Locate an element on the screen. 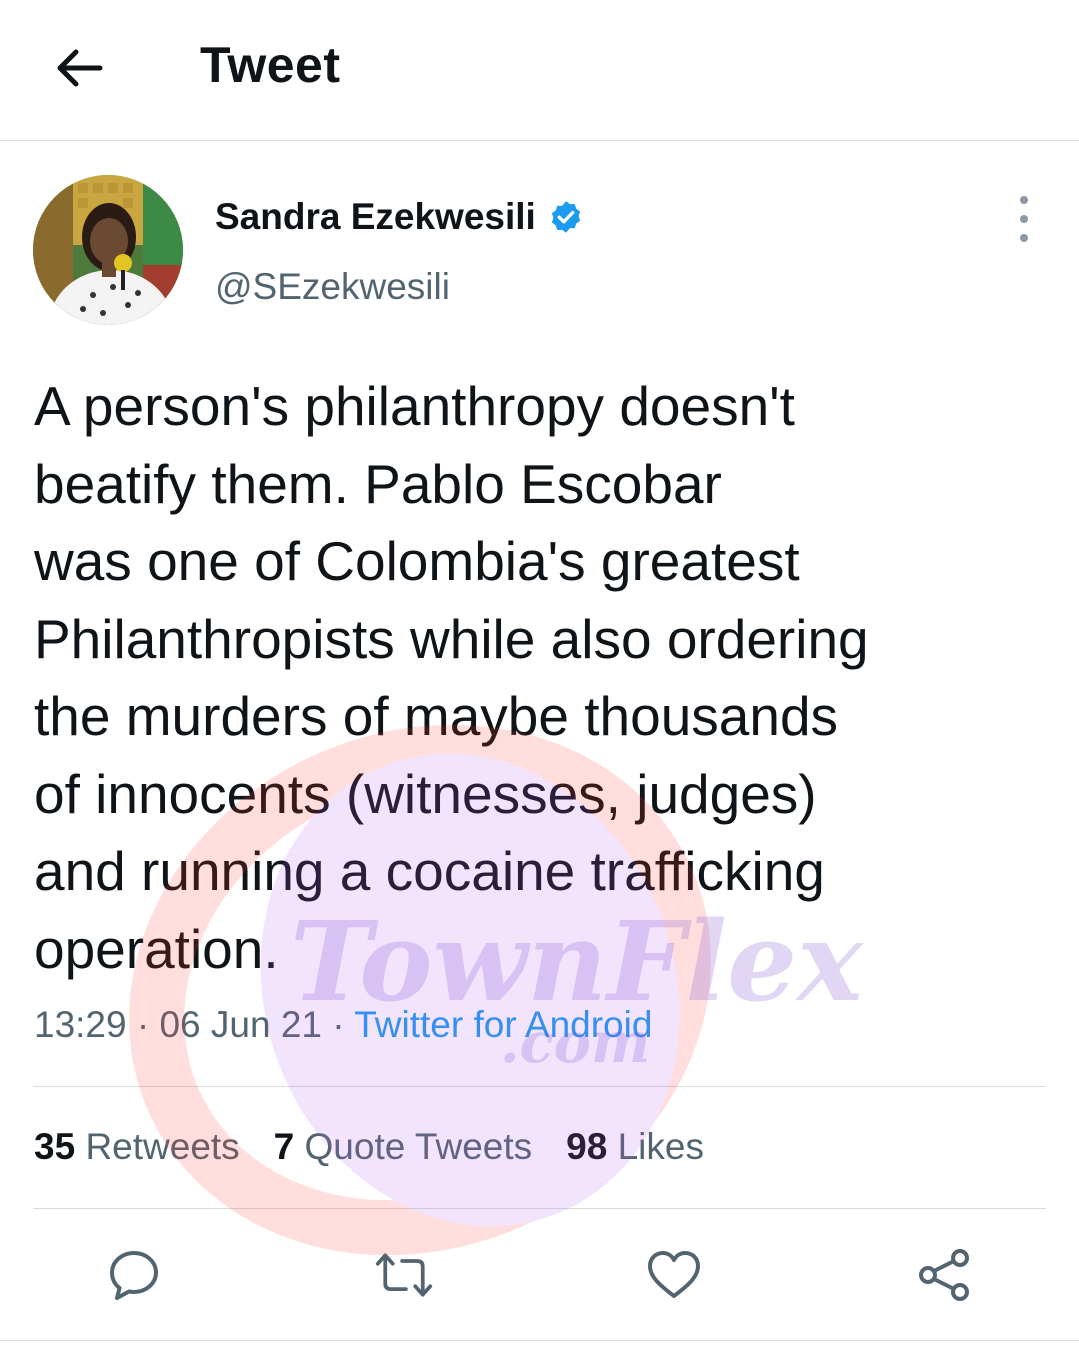 This screenshot has height=1356, width=1079. tweet-meta: 13:29 · 06 Jun 21 · Twitter for Android is located at coordinates (343, 1025).